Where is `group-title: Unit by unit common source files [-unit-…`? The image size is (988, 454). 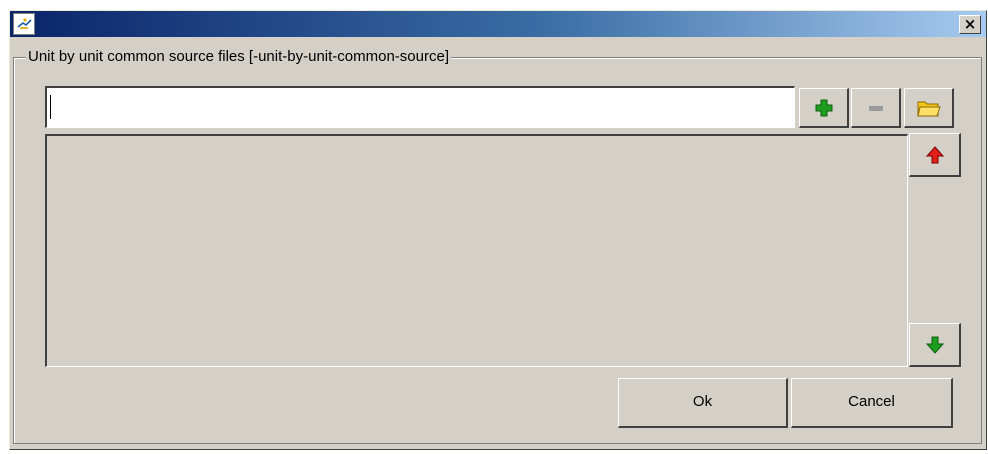
group-title: Unit by unit common source files [-unit-… is located at coordinates (238, 56).